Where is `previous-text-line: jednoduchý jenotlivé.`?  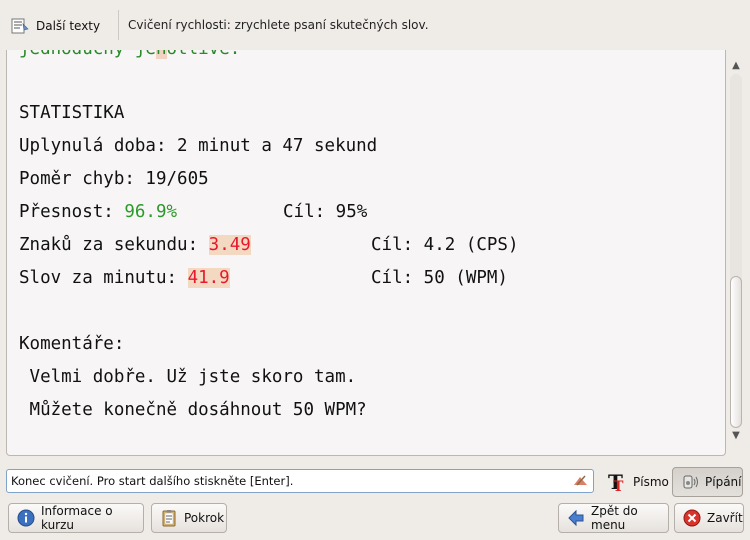
previous-text-line: jednoduchý jenotlivé. is located at coordinates (129, 58).